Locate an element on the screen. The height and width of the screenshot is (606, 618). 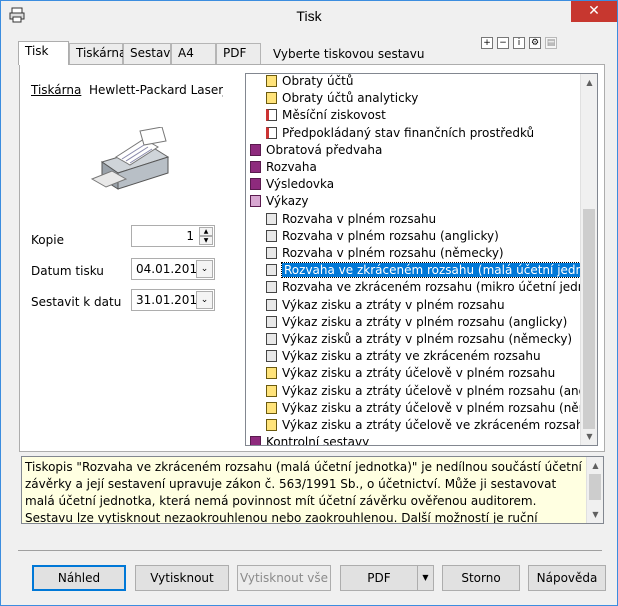
tree-item: Obratová předvaha is located at coordinates (316, 150).